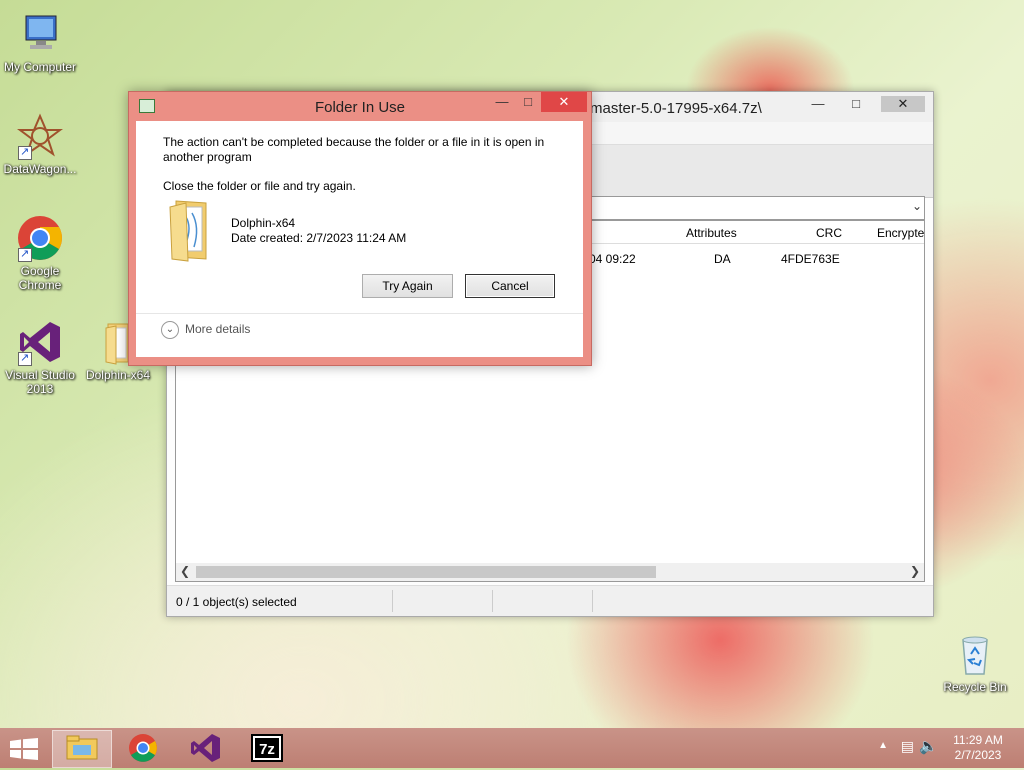 The width and height of the screenshot is (1024, 770). Describe the element at coordinates (40, 34) in the screenshot. I see `computer-icon` at that location.